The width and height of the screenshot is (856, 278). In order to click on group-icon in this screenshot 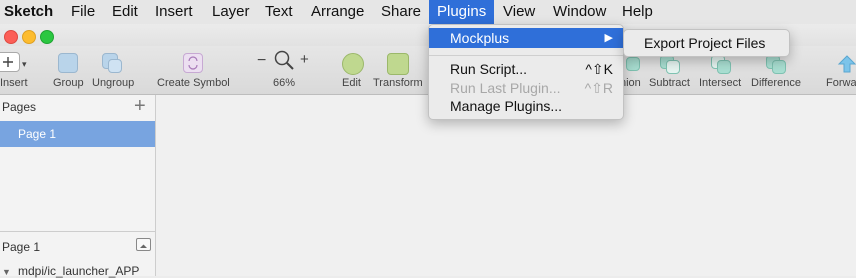, I will do `click(68, 63)`.